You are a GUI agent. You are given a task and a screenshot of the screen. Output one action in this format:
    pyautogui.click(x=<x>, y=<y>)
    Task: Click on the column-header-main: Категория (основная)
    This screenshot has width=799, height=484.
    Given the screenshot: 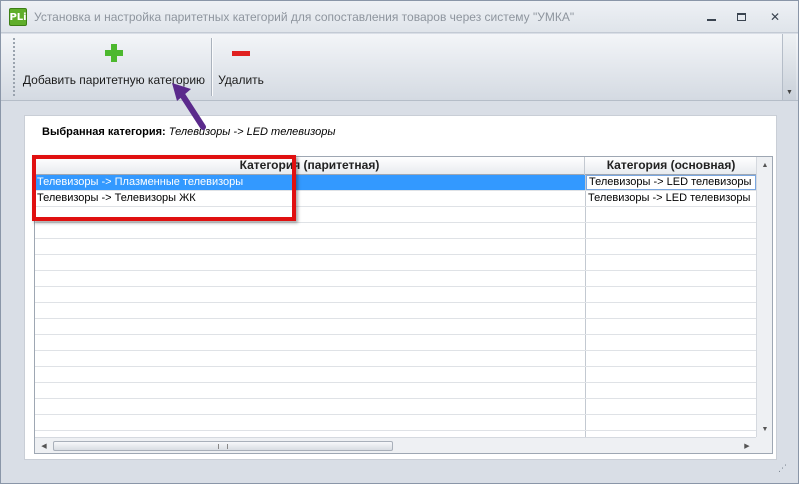 What is the action you would take?
    pyautogui.click(x=671, y=166)
    